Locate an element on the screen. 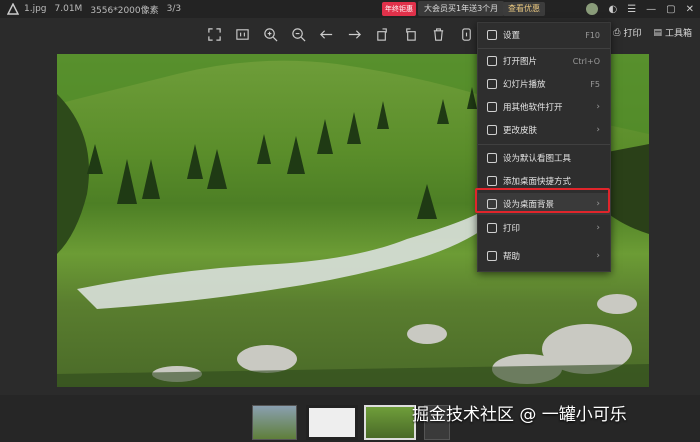 The width and height of the screenshot is (700, 442). menu-item-change-skin: 更改皮肤 › is located at coordinates (544, 130).